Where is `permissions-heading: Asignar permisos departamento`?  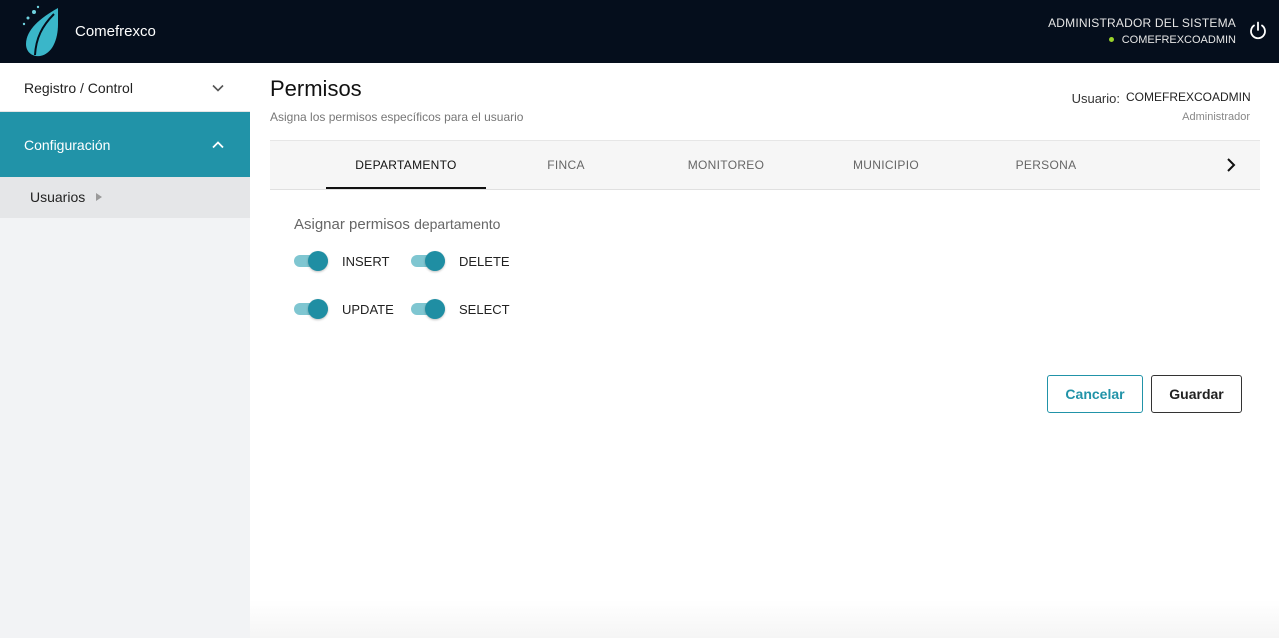
permissions-heading: Asignar permisos departamento is located at coordinates (397, 224).